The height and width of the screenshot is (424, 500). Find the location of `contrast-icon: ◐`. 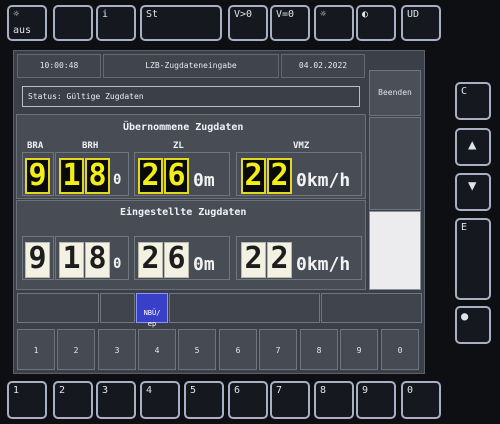

contrast-icon: ◐ is located at coordinates (365, 14).